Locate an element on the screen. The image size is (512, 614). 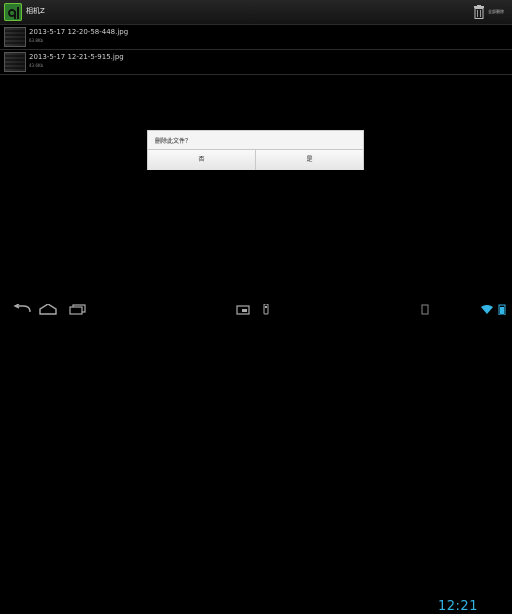
home-icon is located at coordinates (48, 309).